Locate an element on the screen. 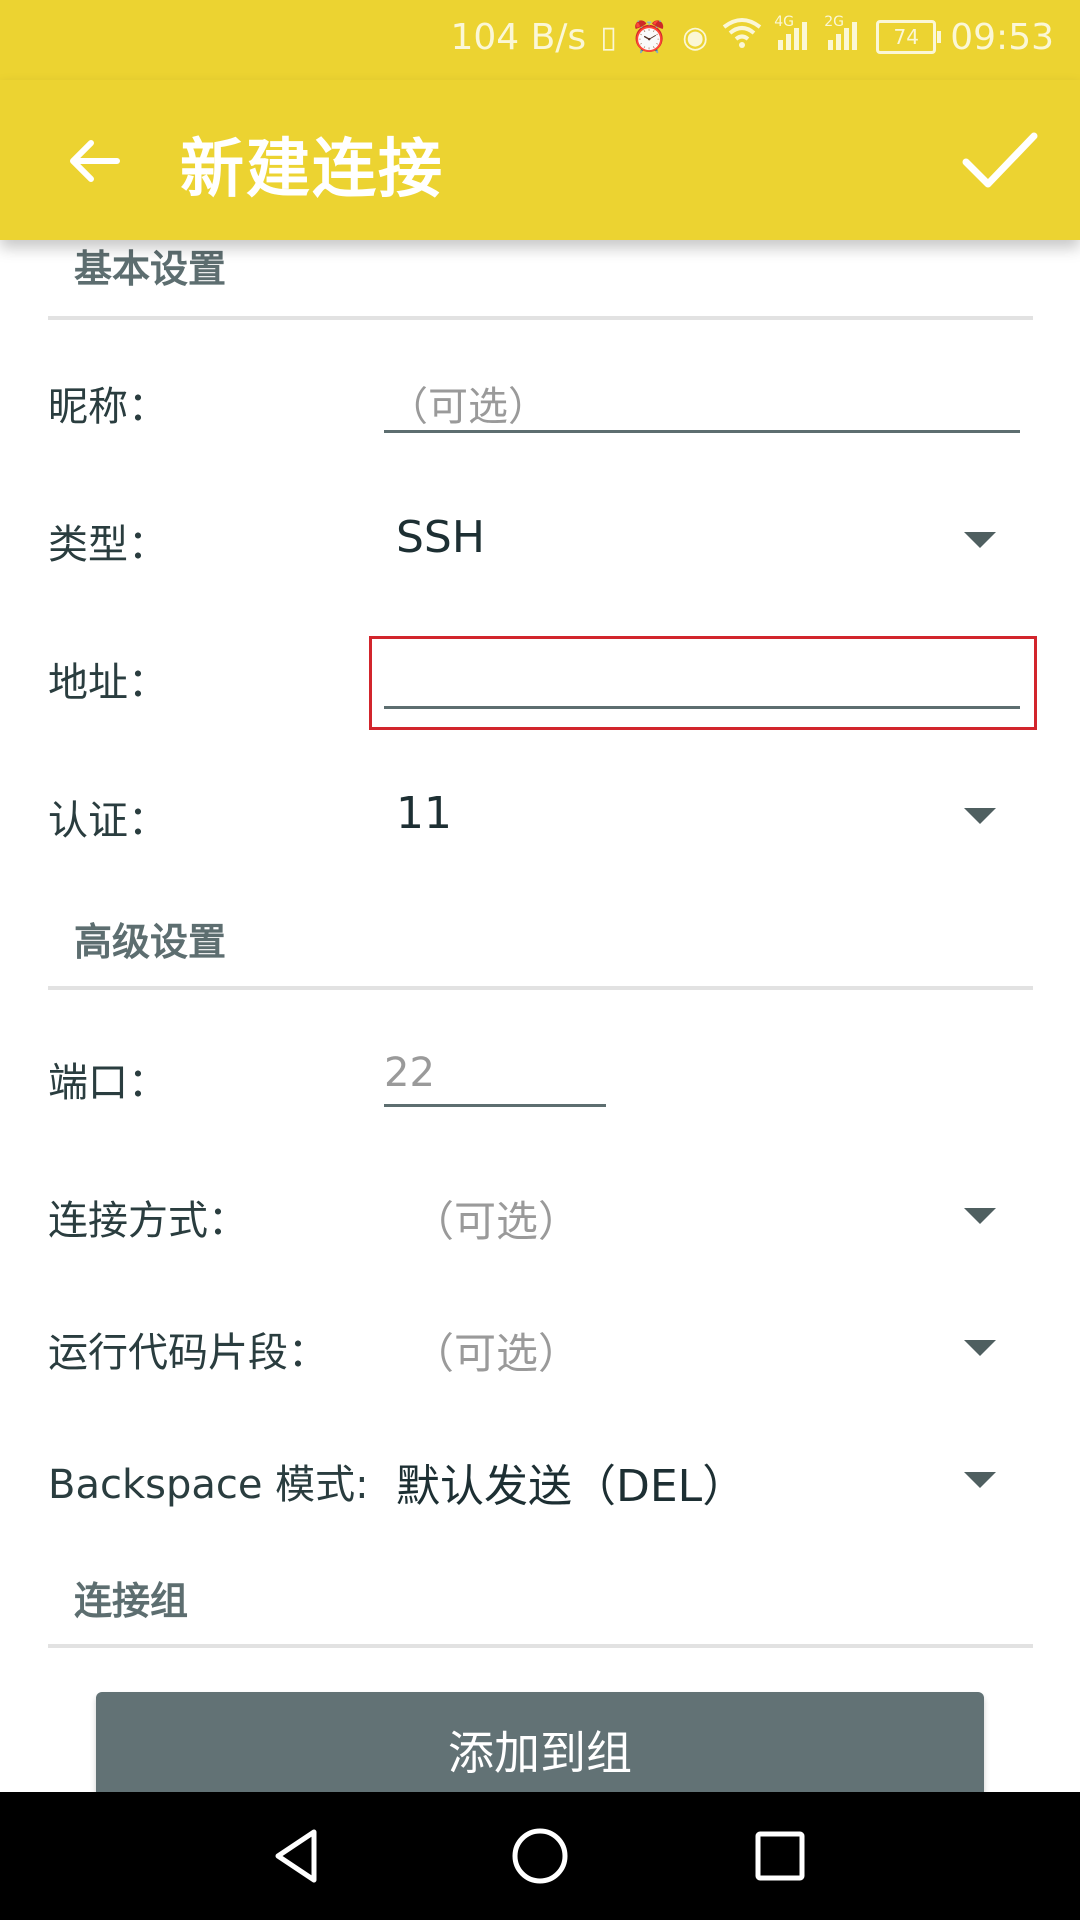 This screenshot has width=1080, height=1920. port-underline is located at coordinates (495, 1105).